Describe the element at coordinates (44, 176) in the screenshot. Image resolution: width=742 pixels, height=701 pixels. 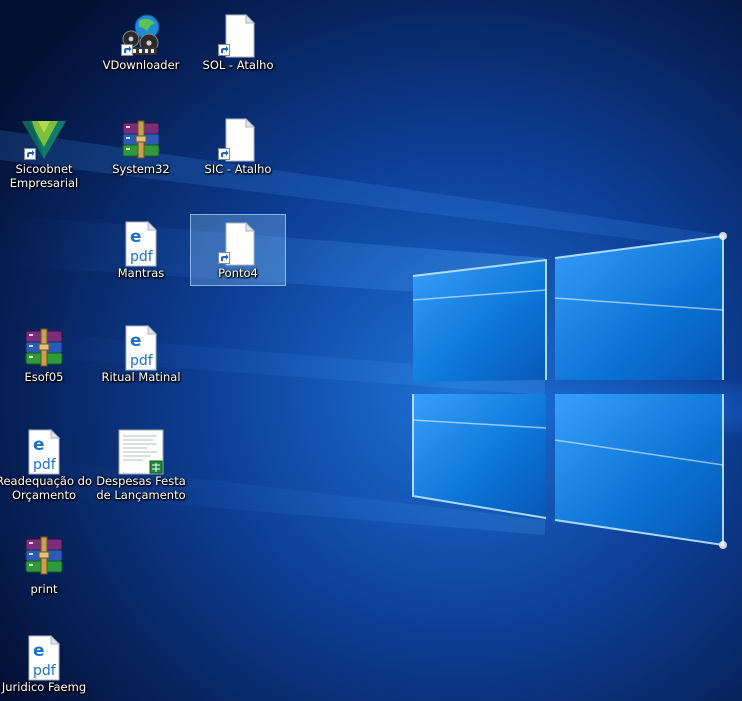
I see `icon-label: Sicoobnet Empresarial` at that location.